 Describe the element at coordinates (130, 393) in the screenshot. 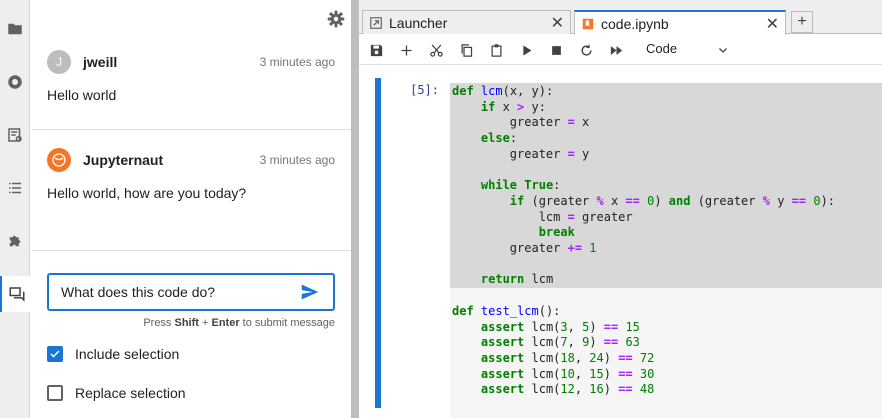

I see `replace-selection-label: Replace selection` at that location.